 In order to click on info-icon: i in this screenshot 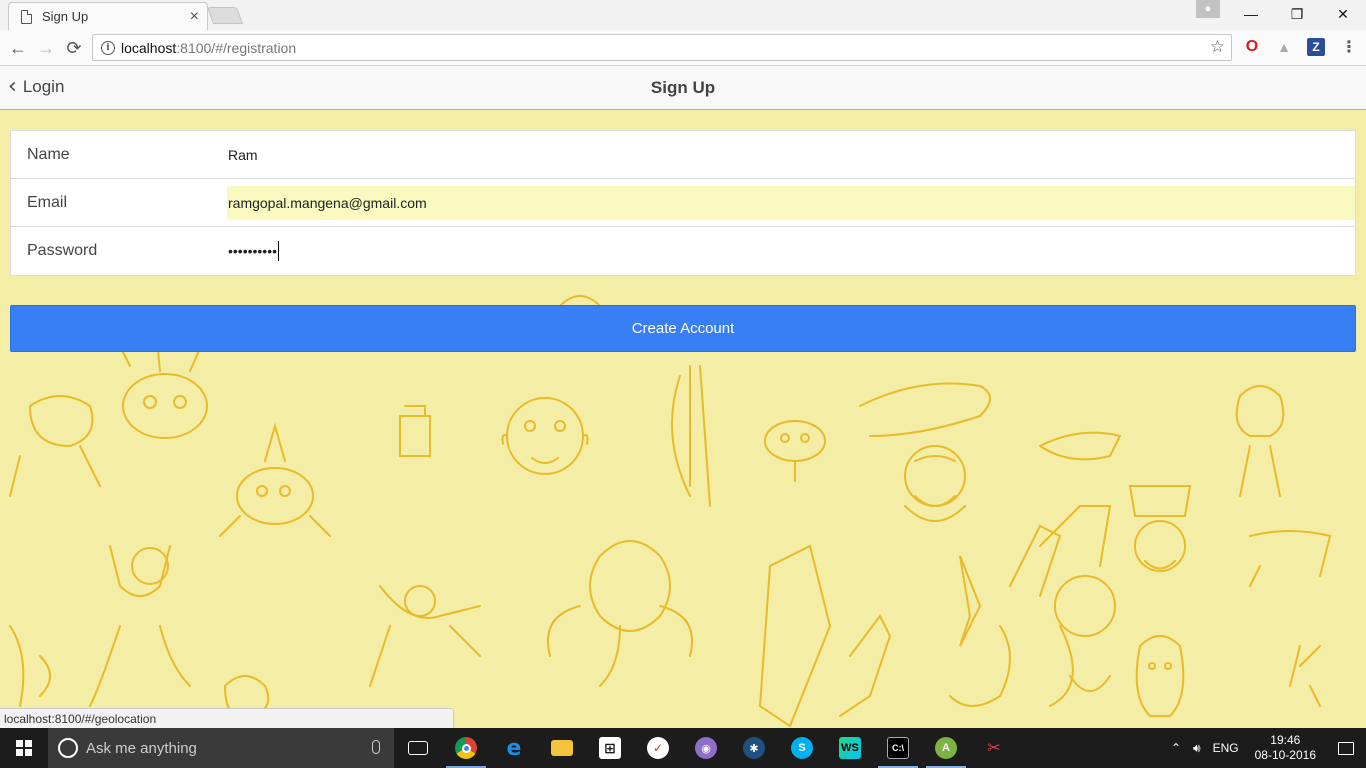, I will do `click(108, 47)`.